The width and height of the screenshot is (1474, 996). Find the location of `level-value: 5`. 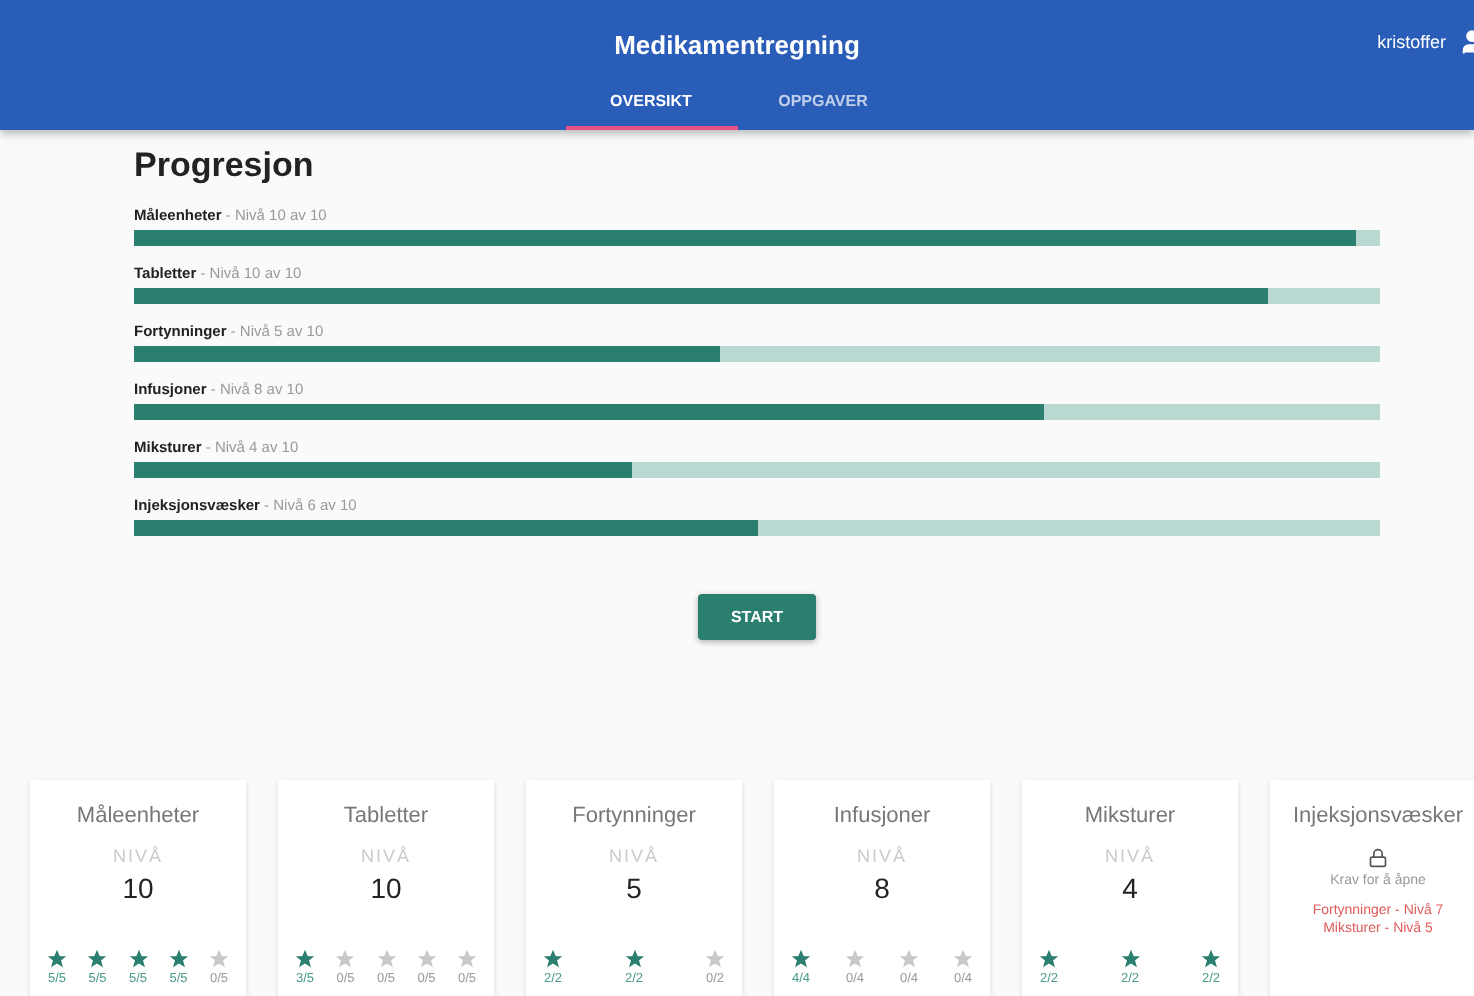

level-value: 5 is located at coordinates (634, 888).